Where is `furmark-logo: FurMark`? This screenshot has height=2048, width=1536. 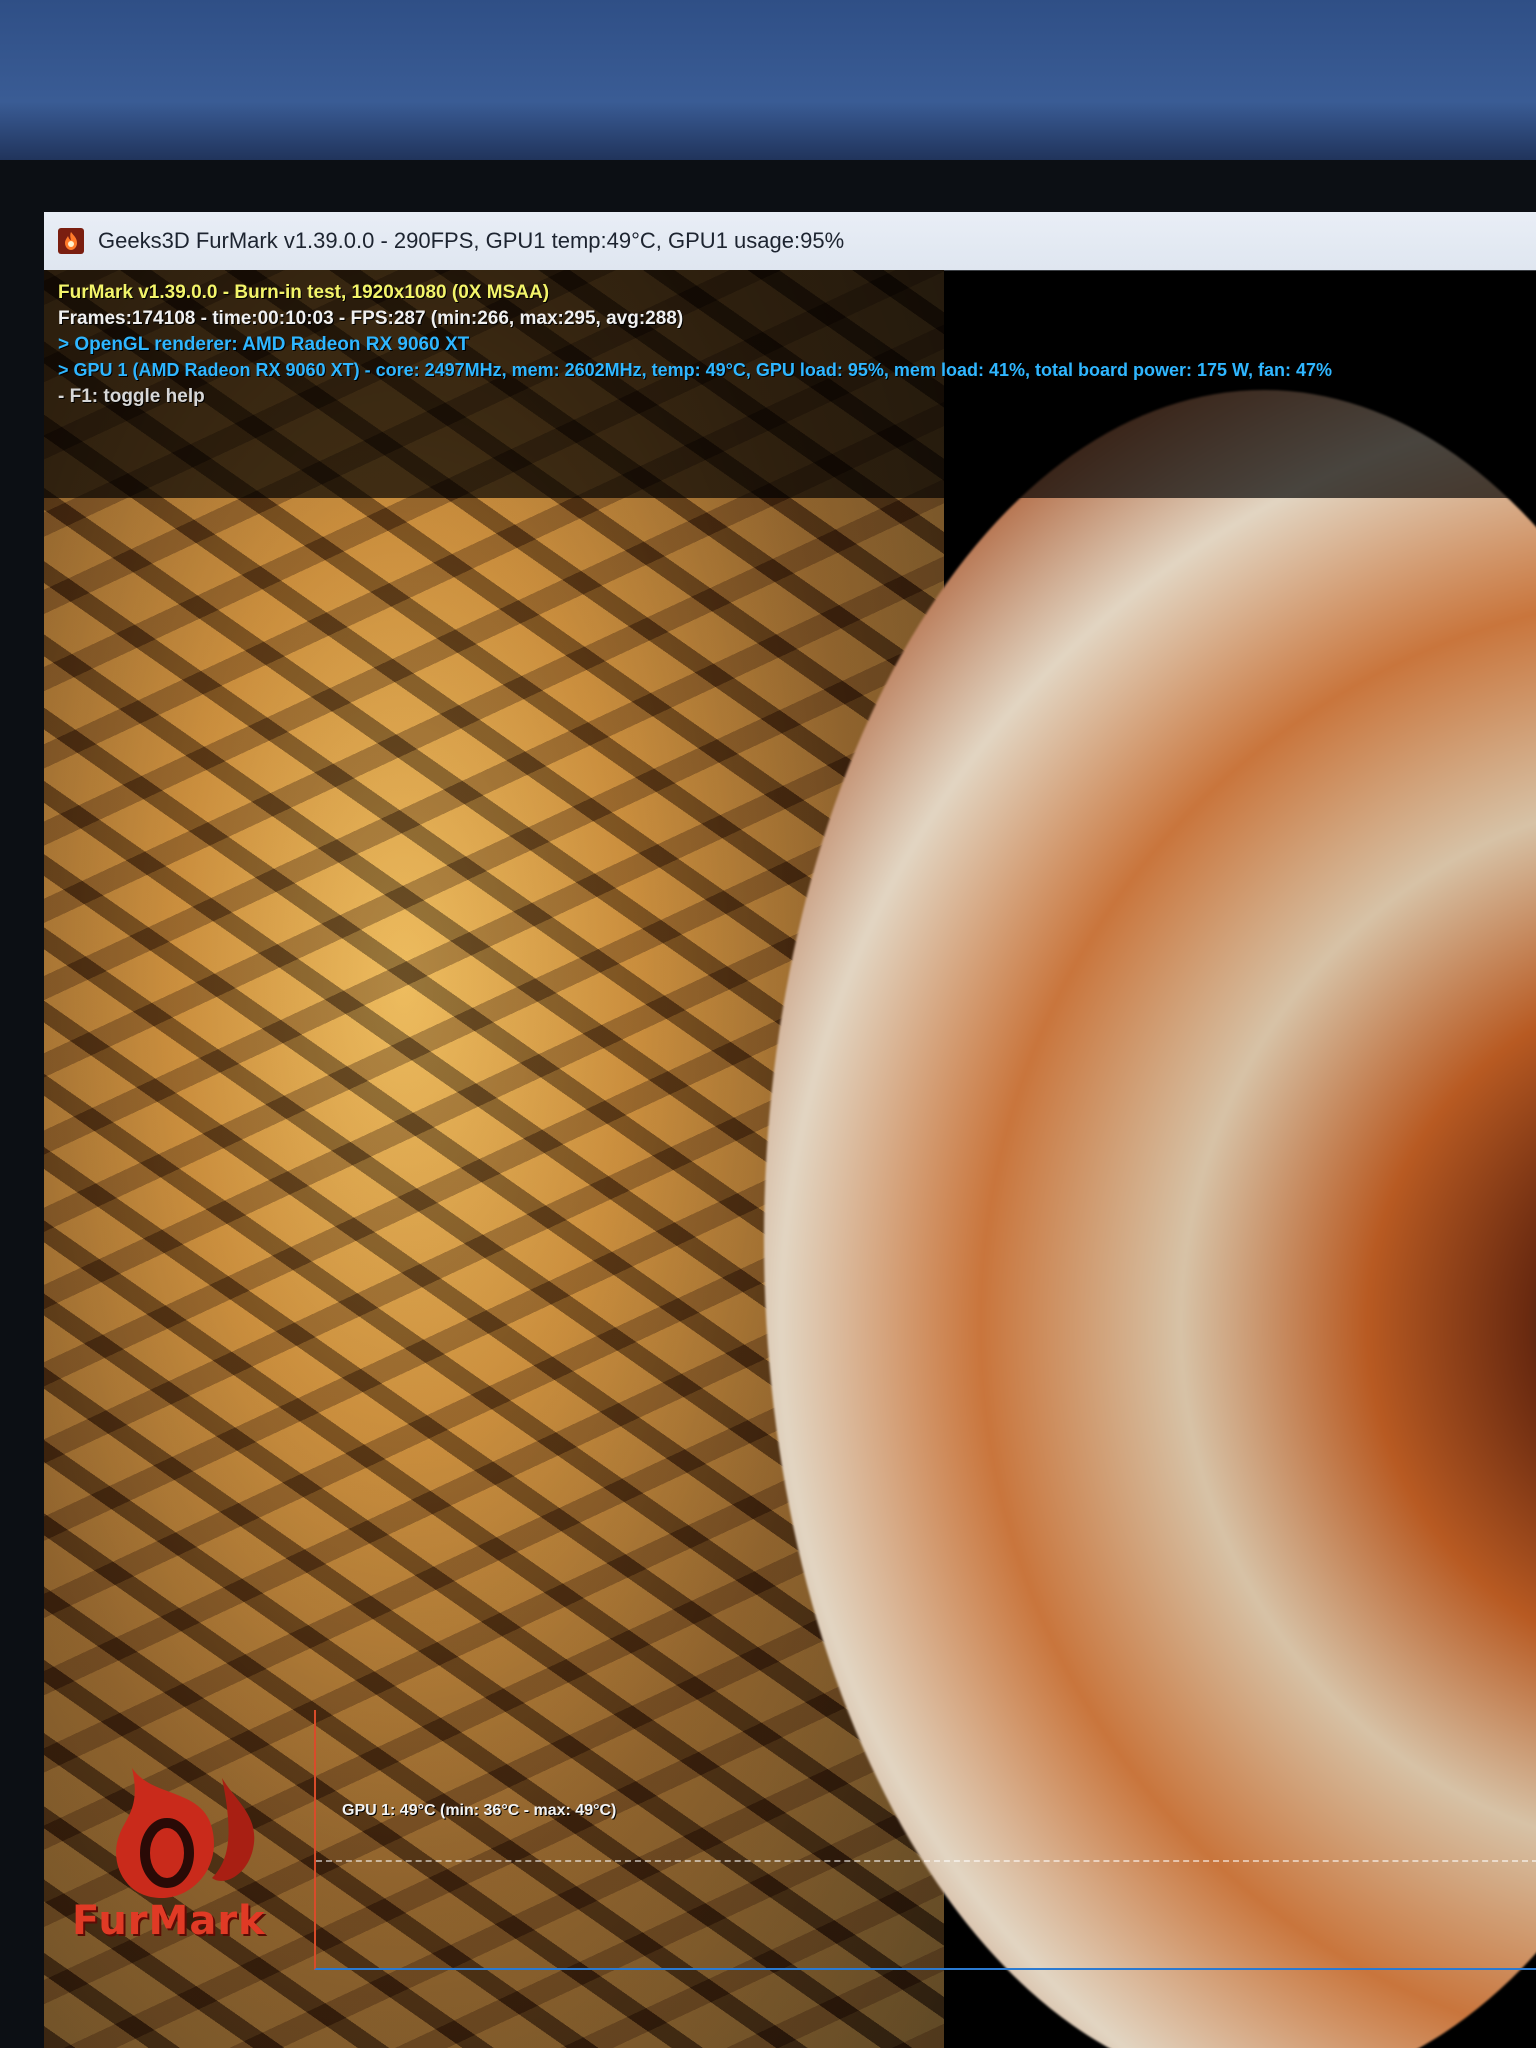 furmark-logo: FurMark is located at coordinates (192, 1858).